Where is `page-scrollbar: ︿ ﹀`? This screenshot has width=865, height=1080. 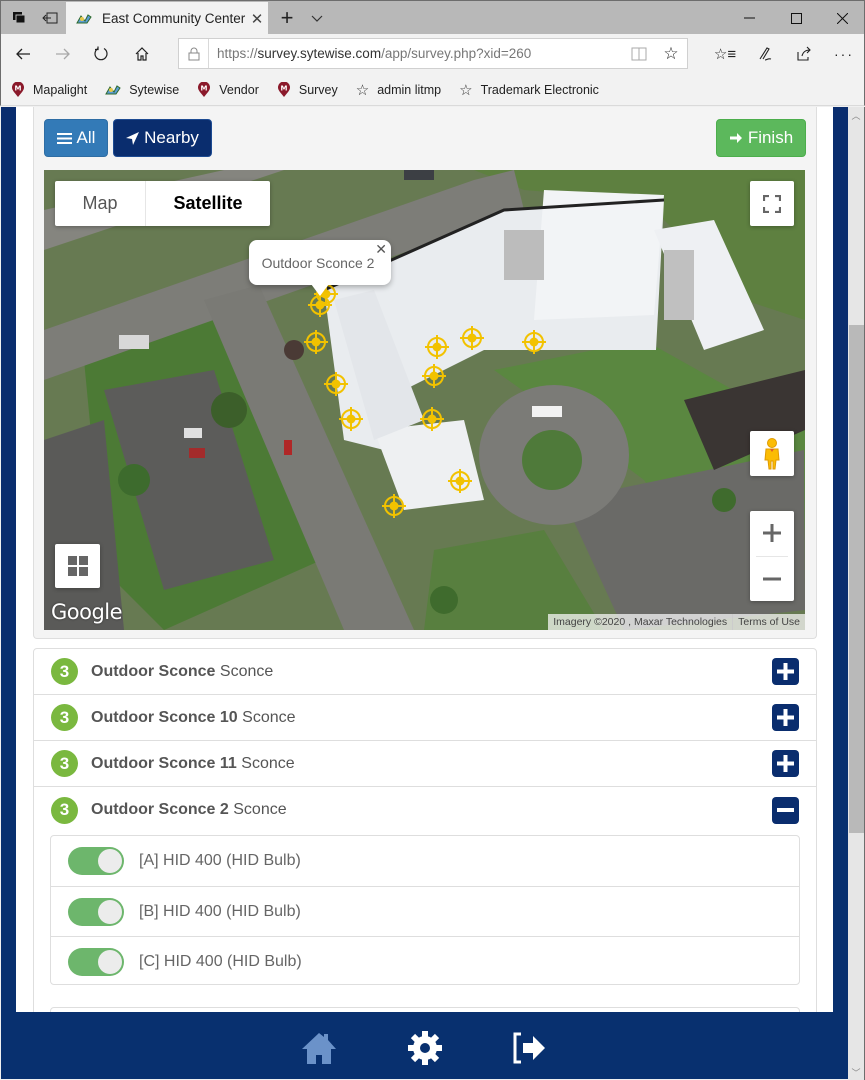 page-scrollbar: ︿ ﹀ is located at coordinates (856, 593).